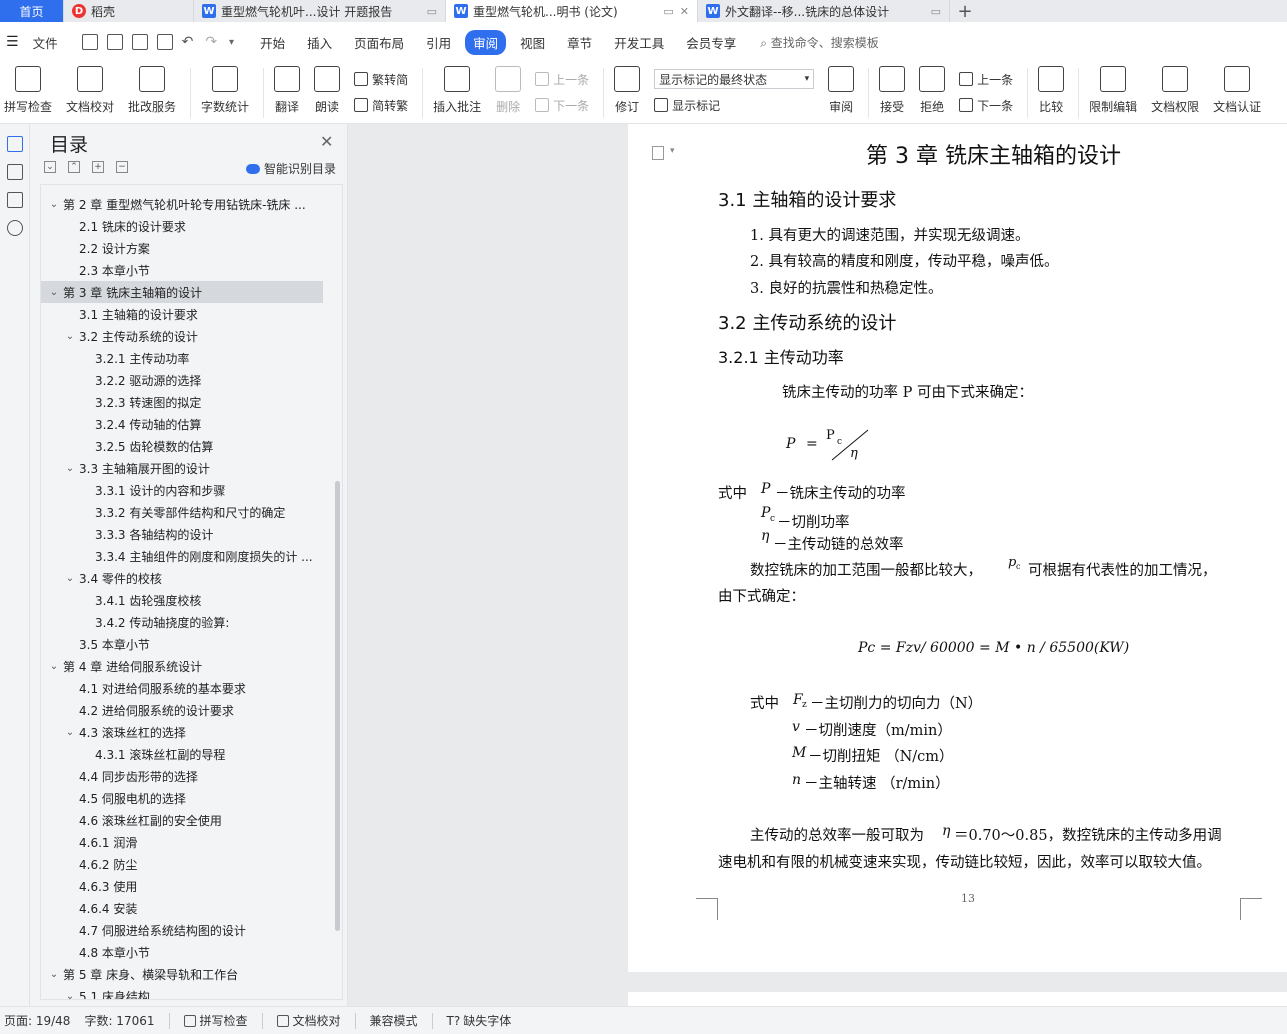  Describe the element at coordinates (188, 42) in the screenshot. I see `undo-icon: ↶` at that location.